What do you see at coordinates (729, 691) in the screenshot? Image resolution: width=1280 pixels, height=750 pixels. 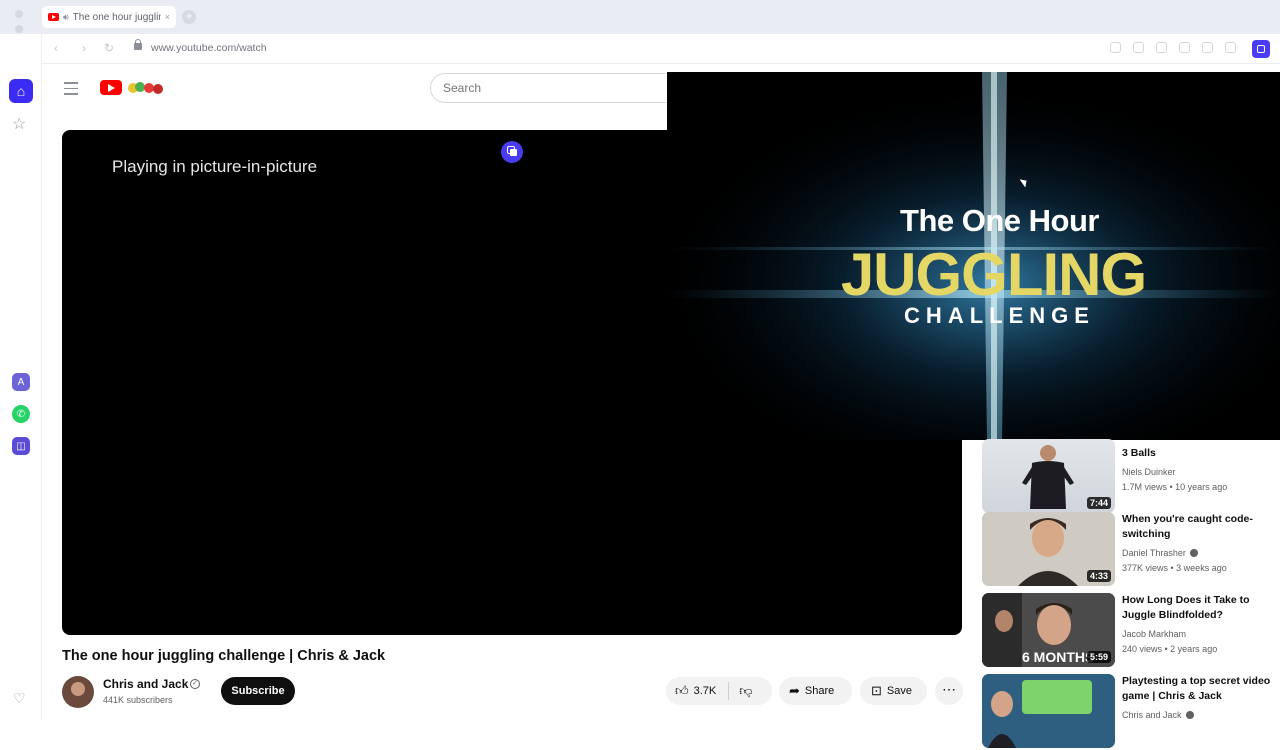 I see `divider` at bounding box center [729, 691].